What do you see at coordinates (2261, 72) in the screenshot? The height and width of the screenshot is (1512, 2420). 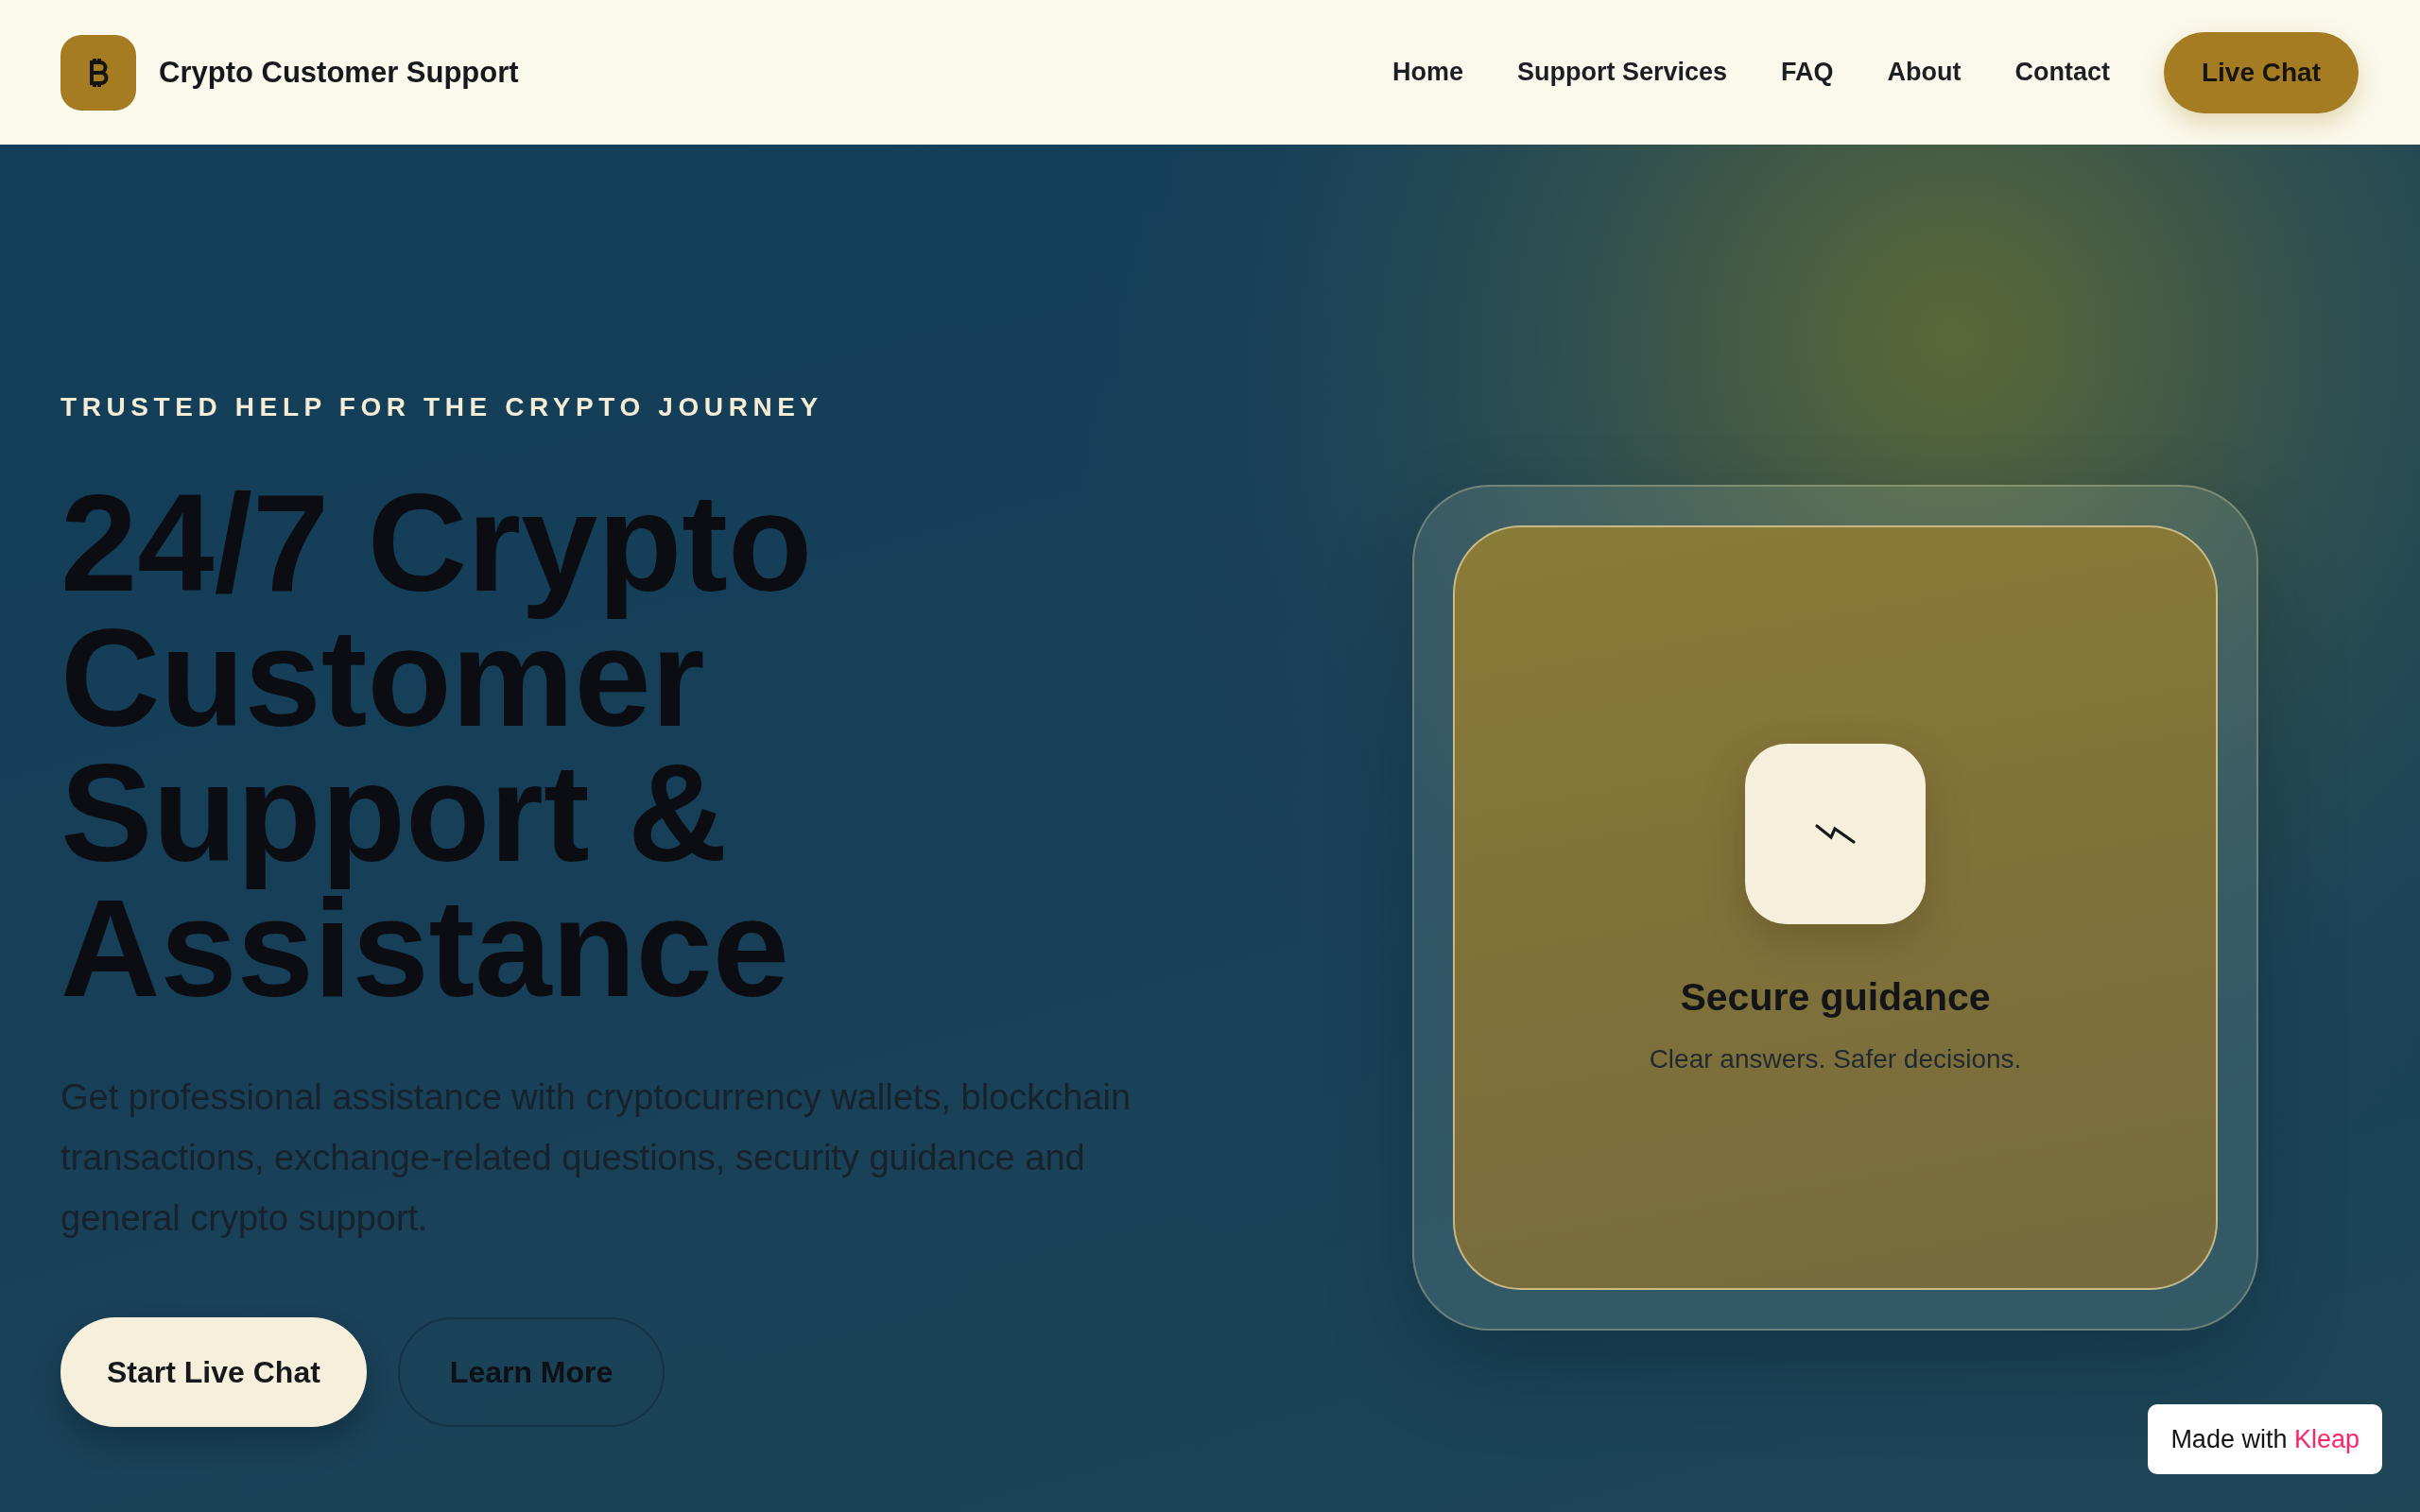 I see `live-chat-button: Live Chat` at bounding box center [2261, 72].